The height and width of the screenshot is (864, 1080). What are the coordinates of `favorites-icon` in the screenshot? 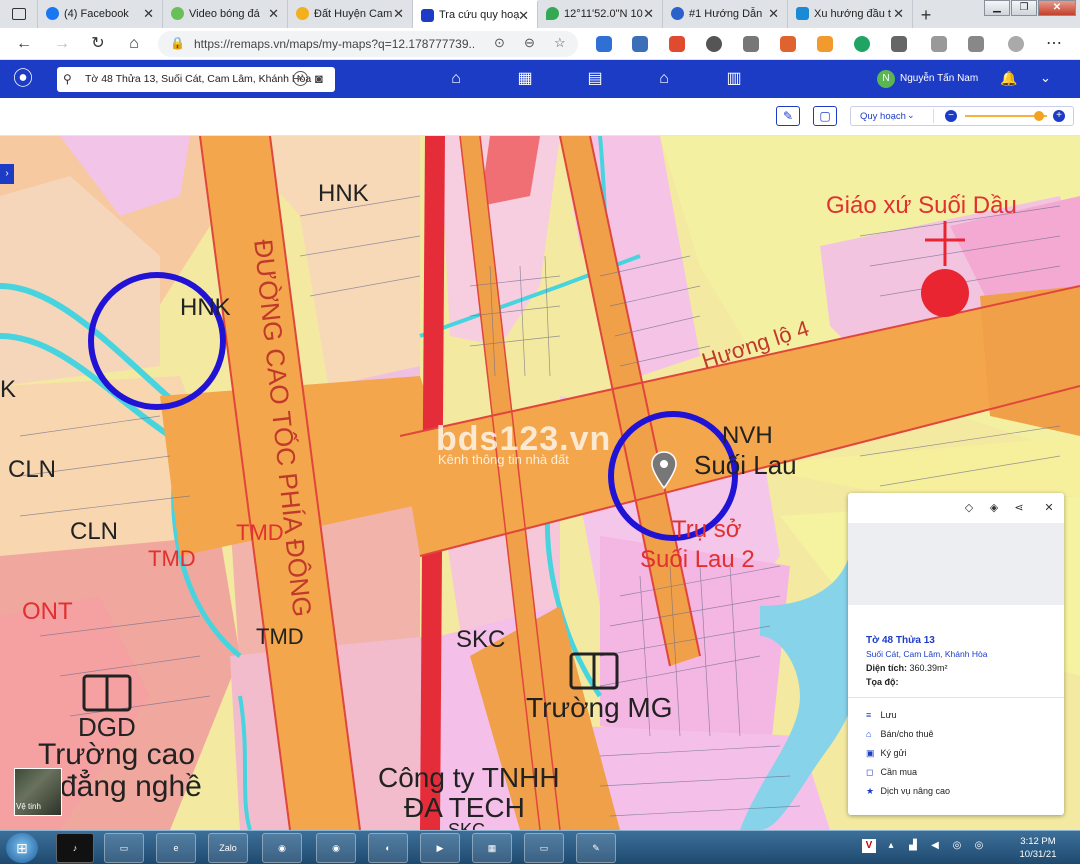 It's located at (939, 44).